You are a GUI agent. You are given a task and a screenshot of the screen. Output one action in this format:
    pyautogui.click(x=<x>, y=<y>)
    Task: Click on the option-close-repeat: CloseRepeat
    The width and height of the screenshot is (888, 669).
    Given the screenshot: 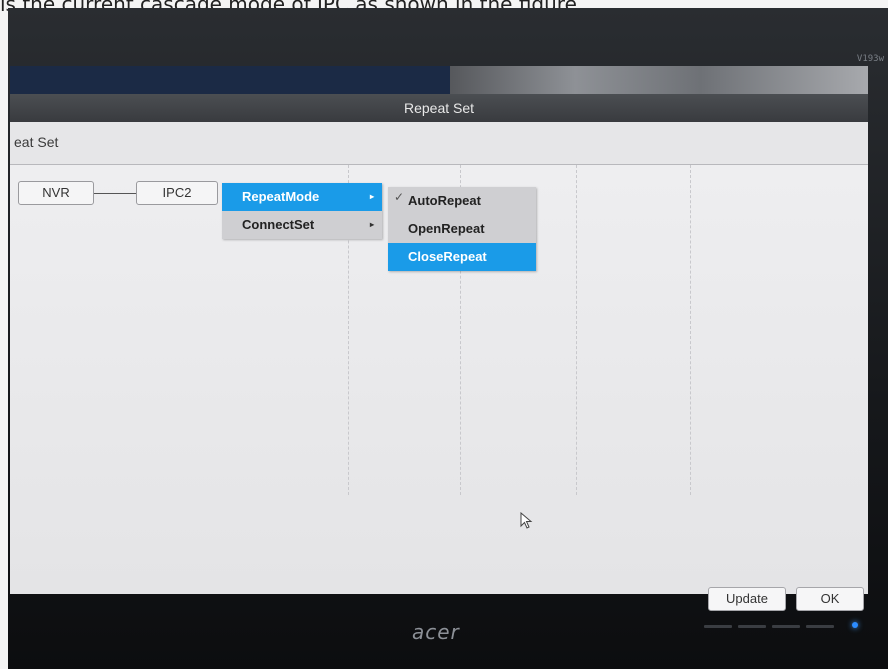 What is the action you would take?
    pyautogui.click(x=462, y=257)
    